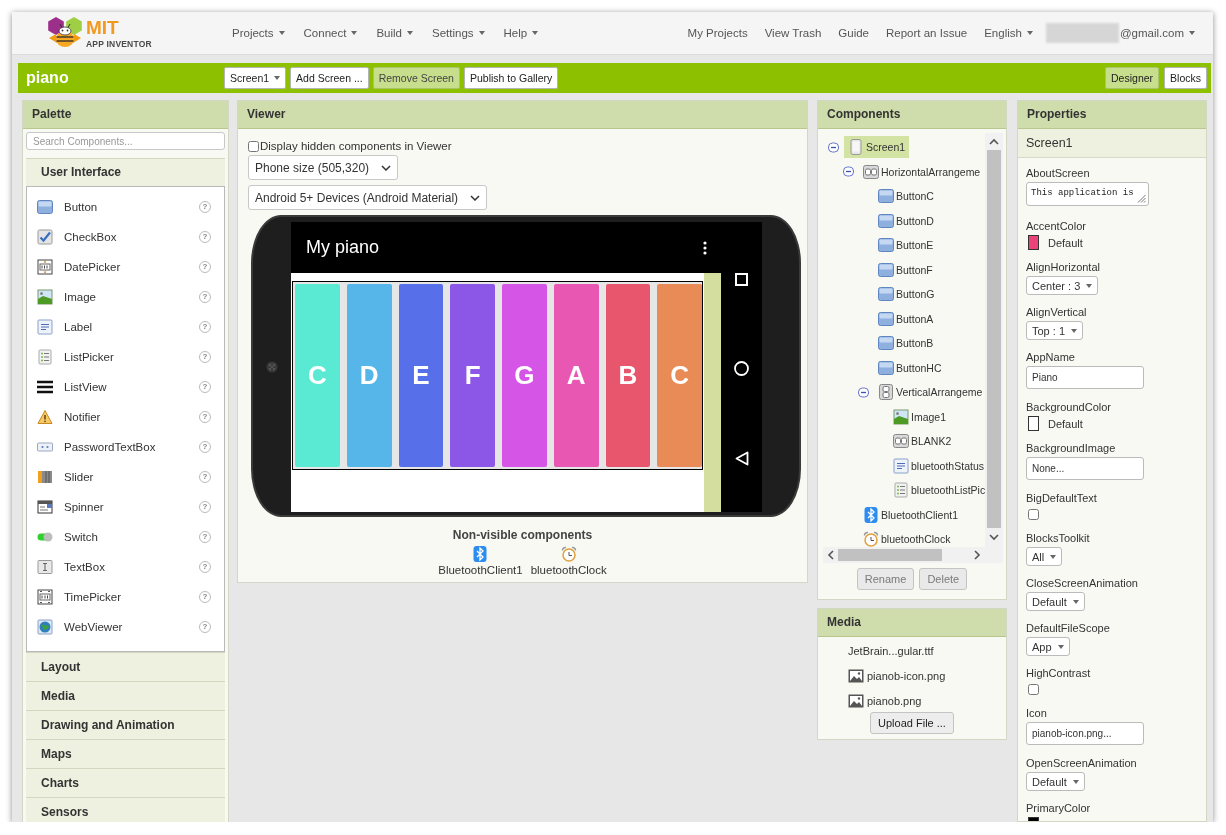 The width and height of the screenshot is (1226, 835). Describe the element at coordinates (568, 554) in the screenshot. I see `alarm-clock-icon` at that location.